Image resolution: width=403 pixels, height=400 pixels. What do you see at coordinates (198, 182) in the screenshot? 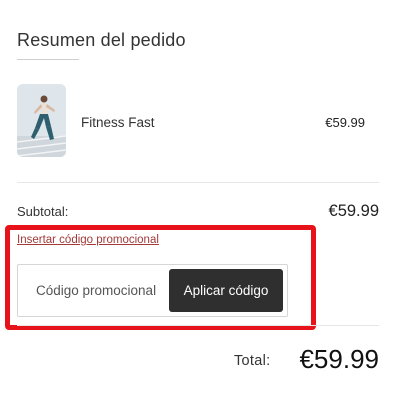
I see `divider-top` at bounding box center [198, 182].